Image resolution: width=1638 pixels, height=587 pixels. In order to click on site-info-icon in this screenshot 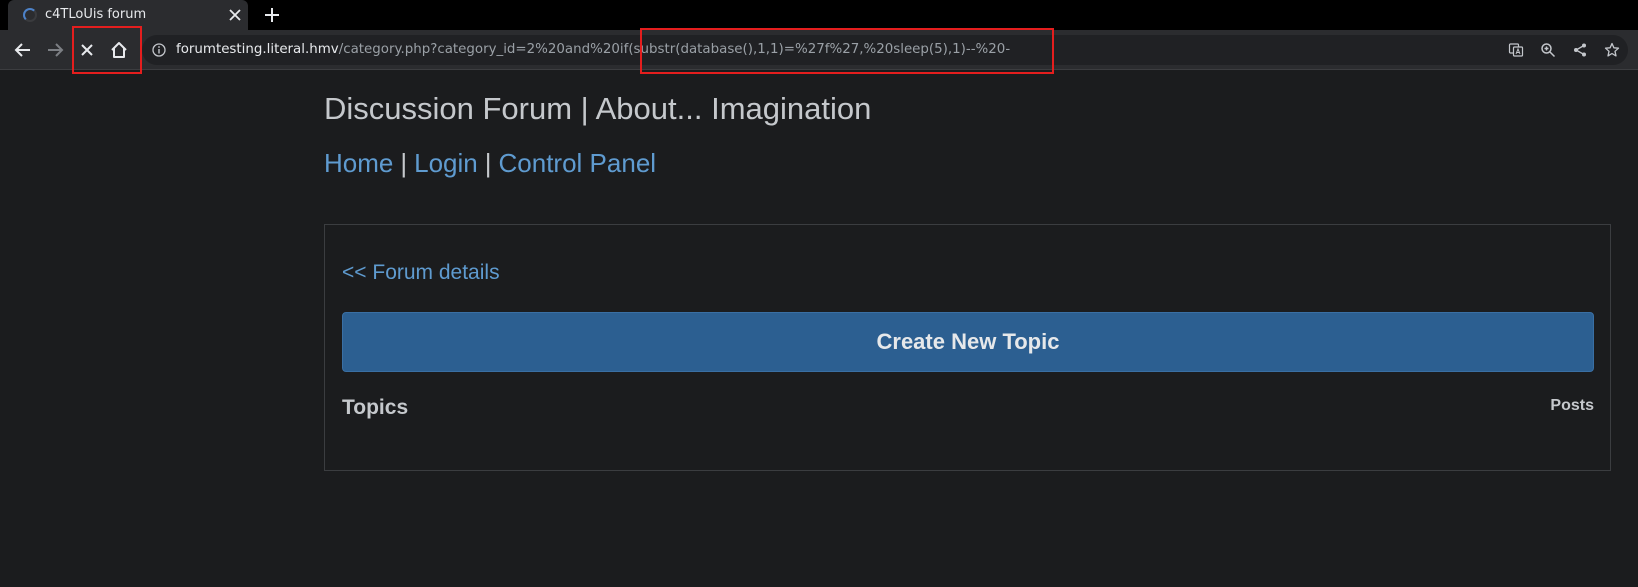, I will do `click(159, 50)`.